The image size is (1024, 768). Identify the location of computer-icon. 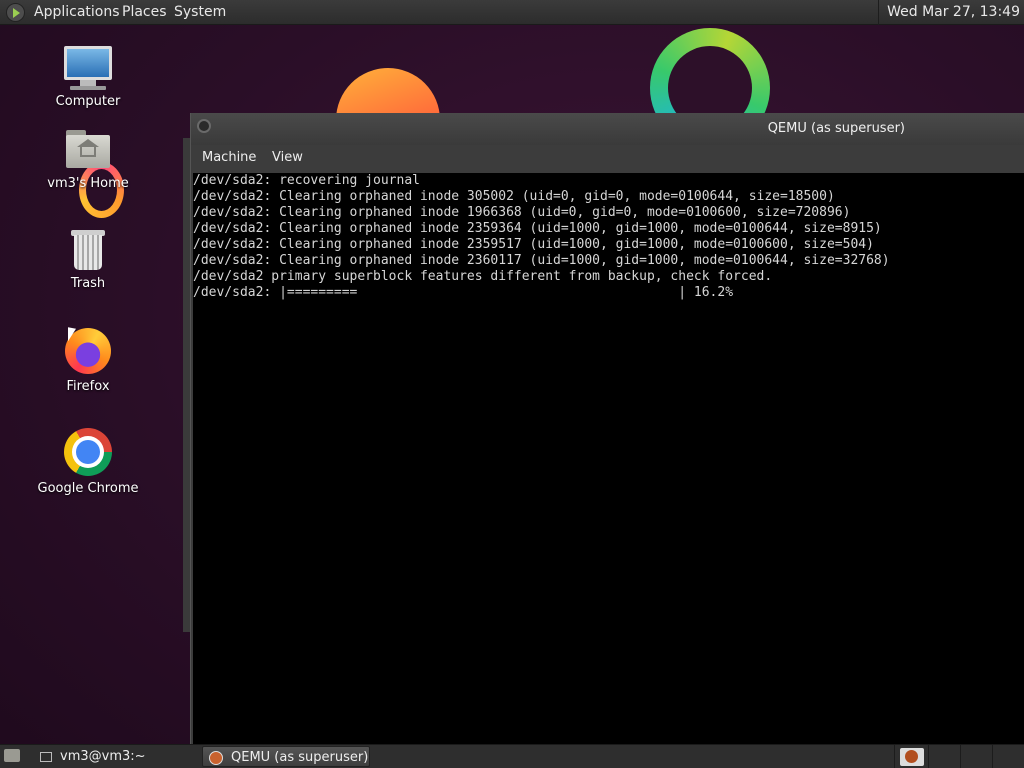
(88, 68).